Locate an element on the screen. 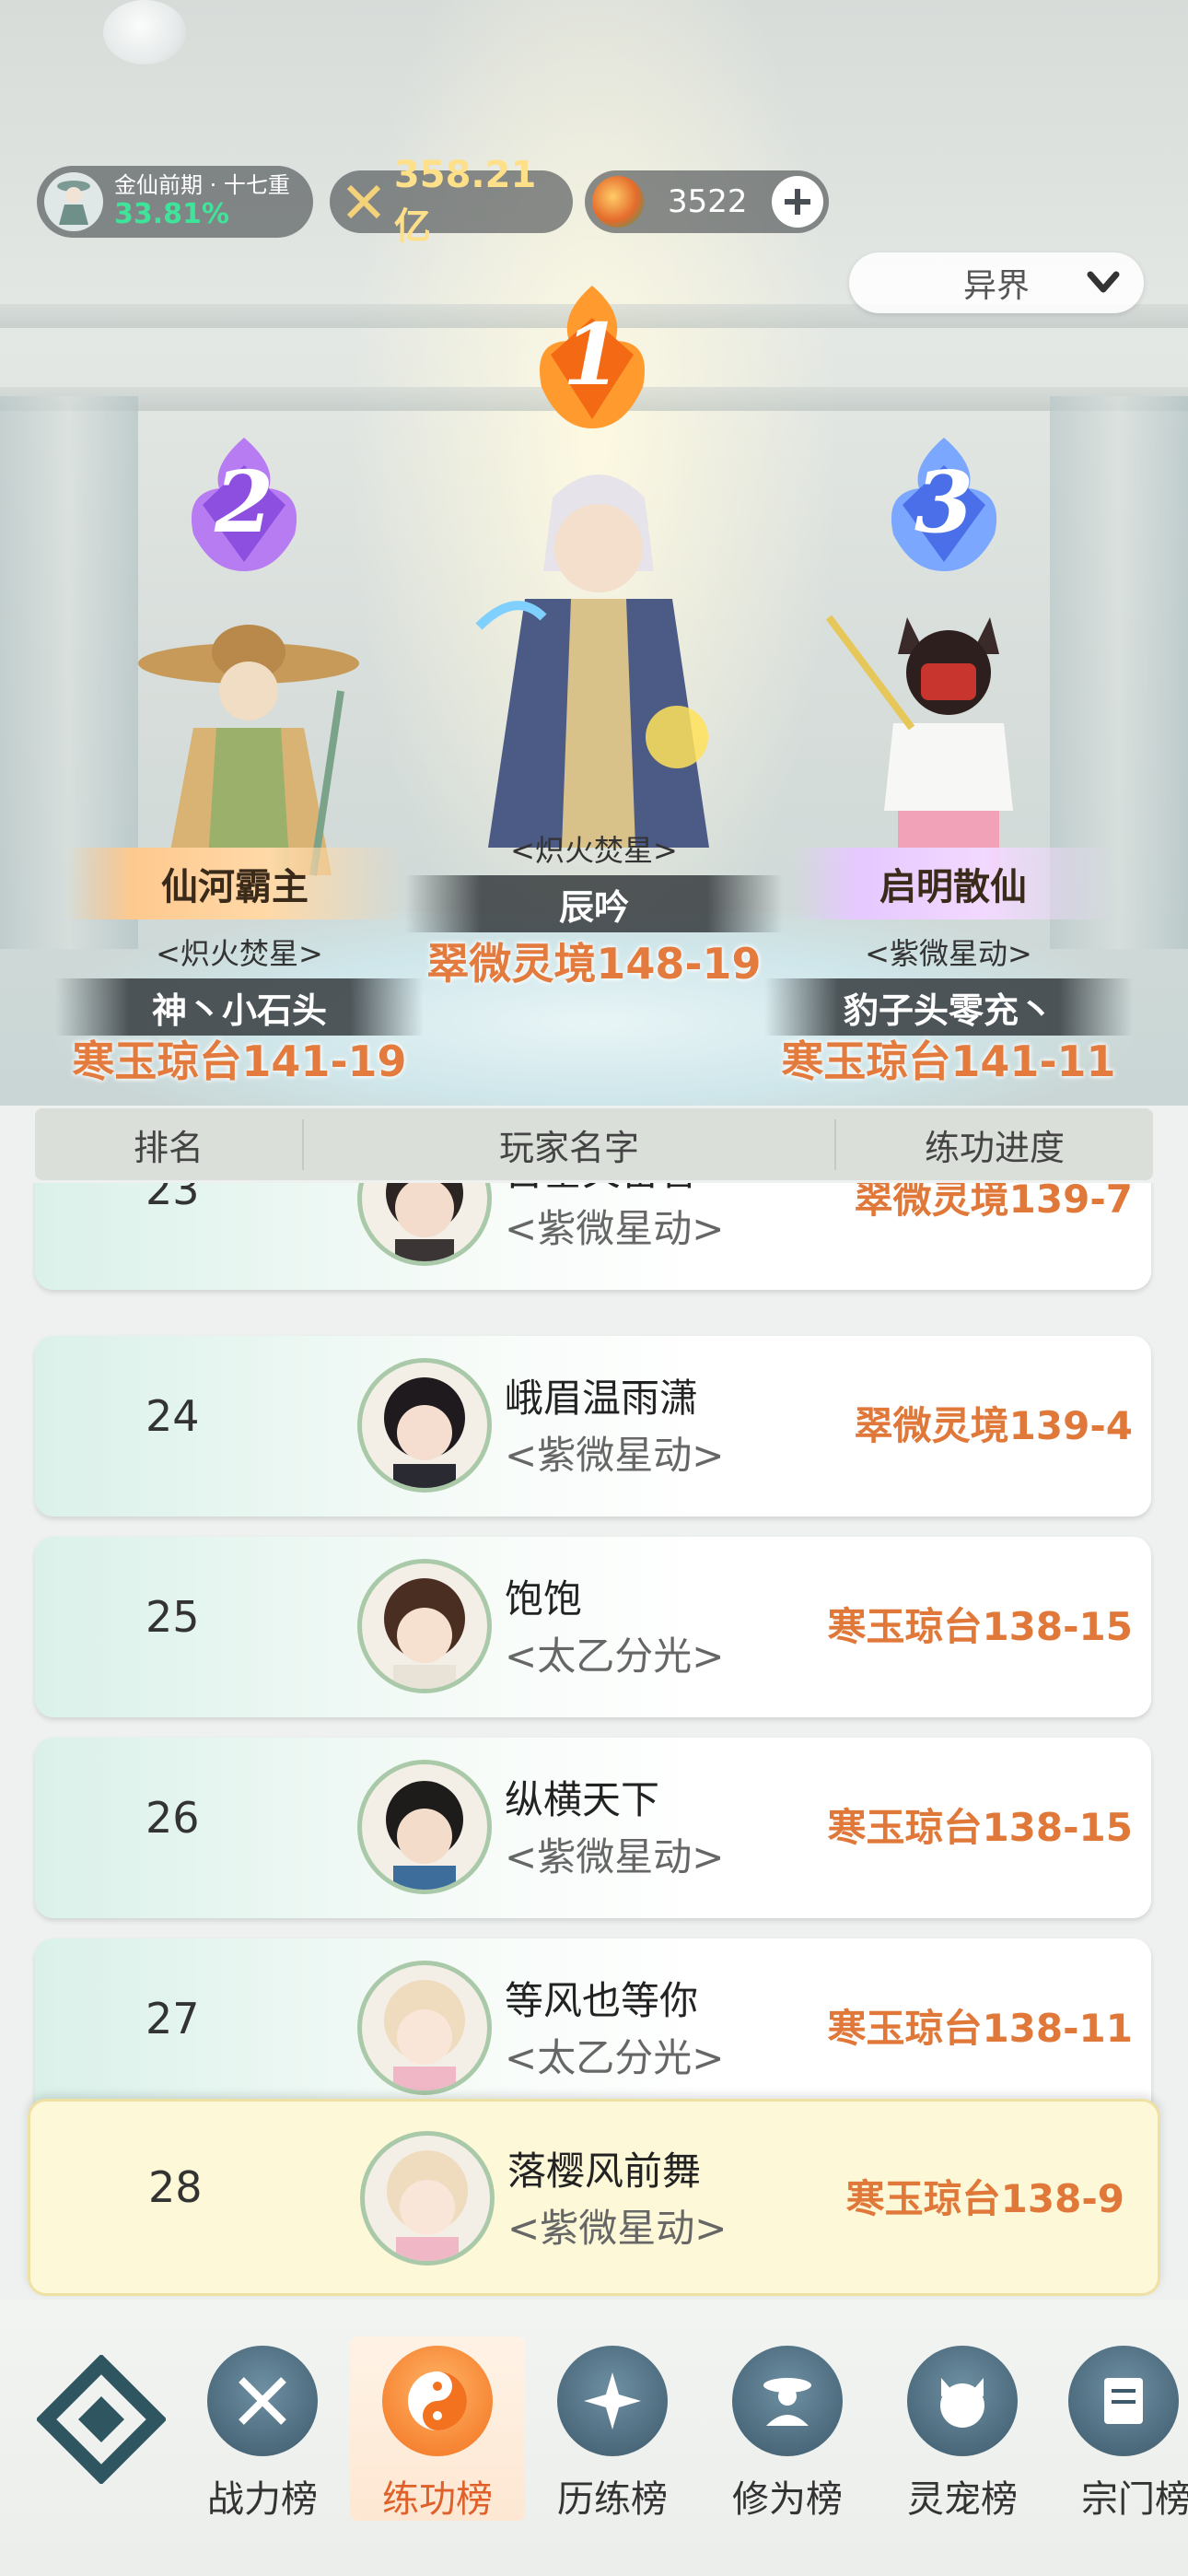 The image size is (1188, 2576). table-row: 23 古墓关留香 <紫微星动> 翠微灵境139-7 is located at coordinates (593, 1236).